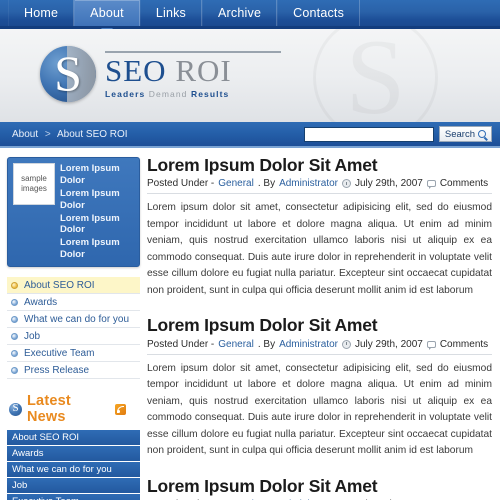 Image resolution: width=500 pixels, height=500 pixels. What do you see at coordinates (74, 409) in the screenshot?
I see `latest-news-header: S Latest News` at bounding box center [74, 409].